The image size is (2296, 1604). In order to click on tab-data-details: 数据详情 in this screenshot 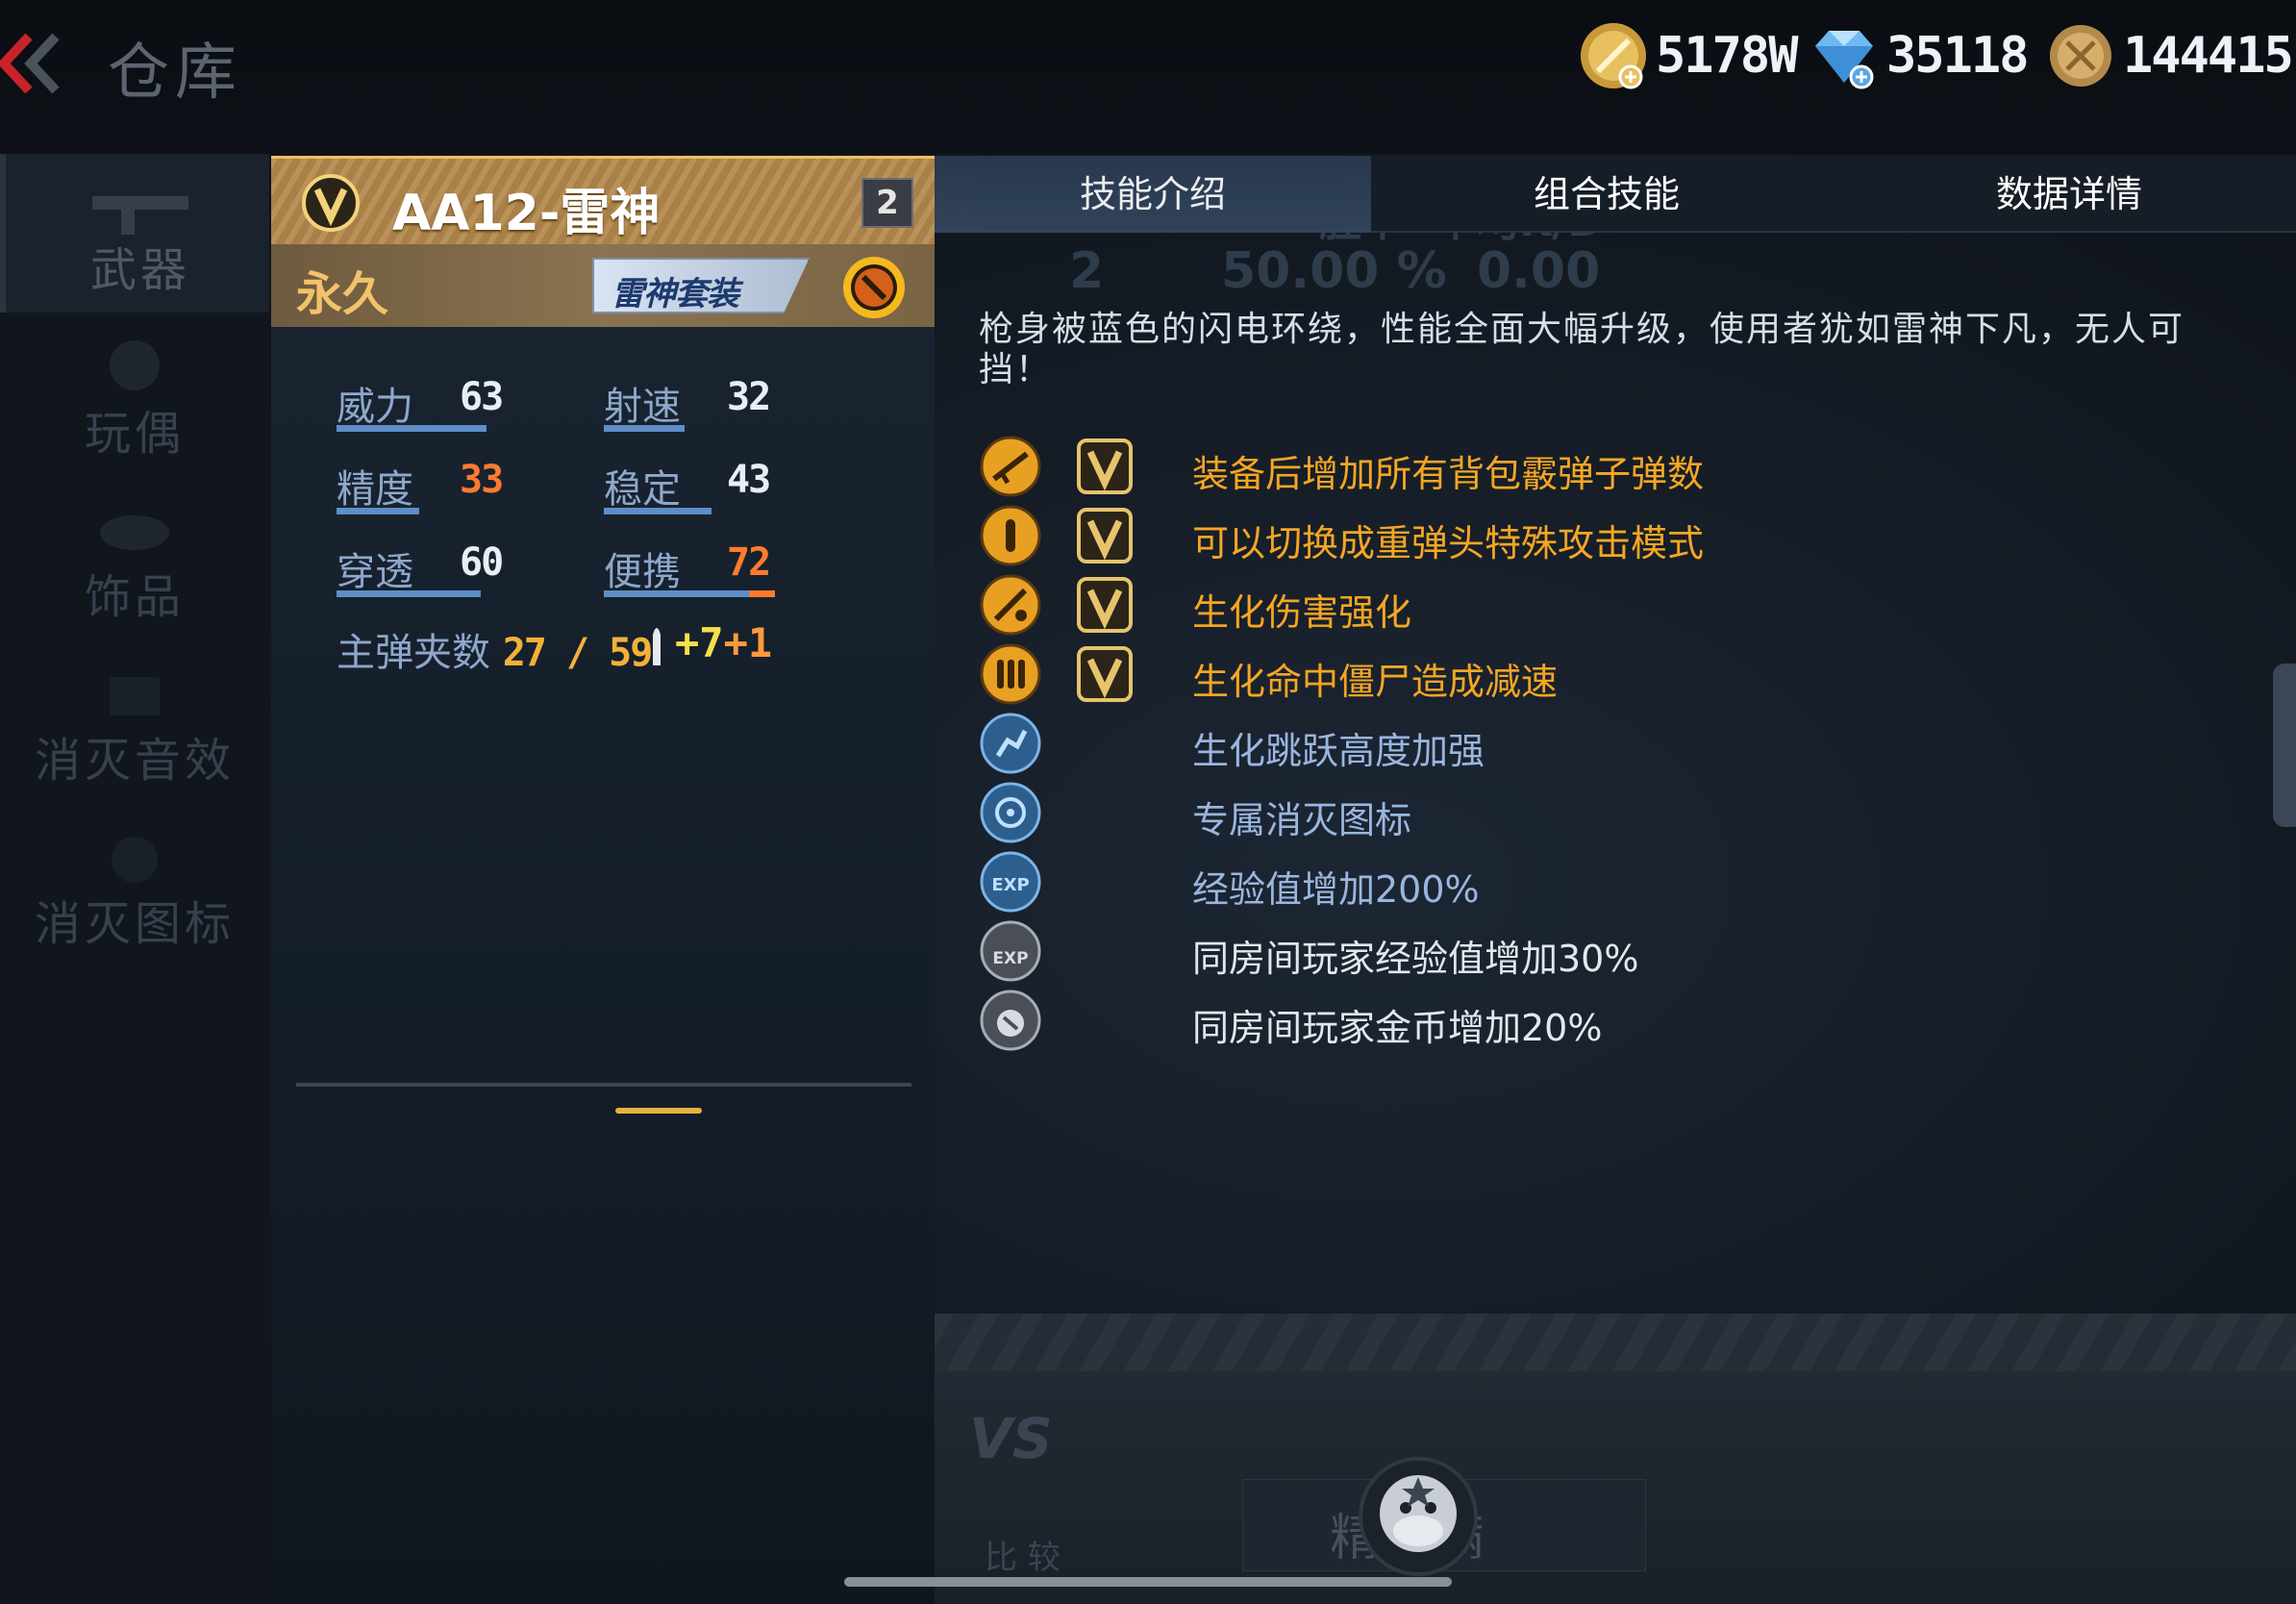, I will do `click(2069, 194)`.